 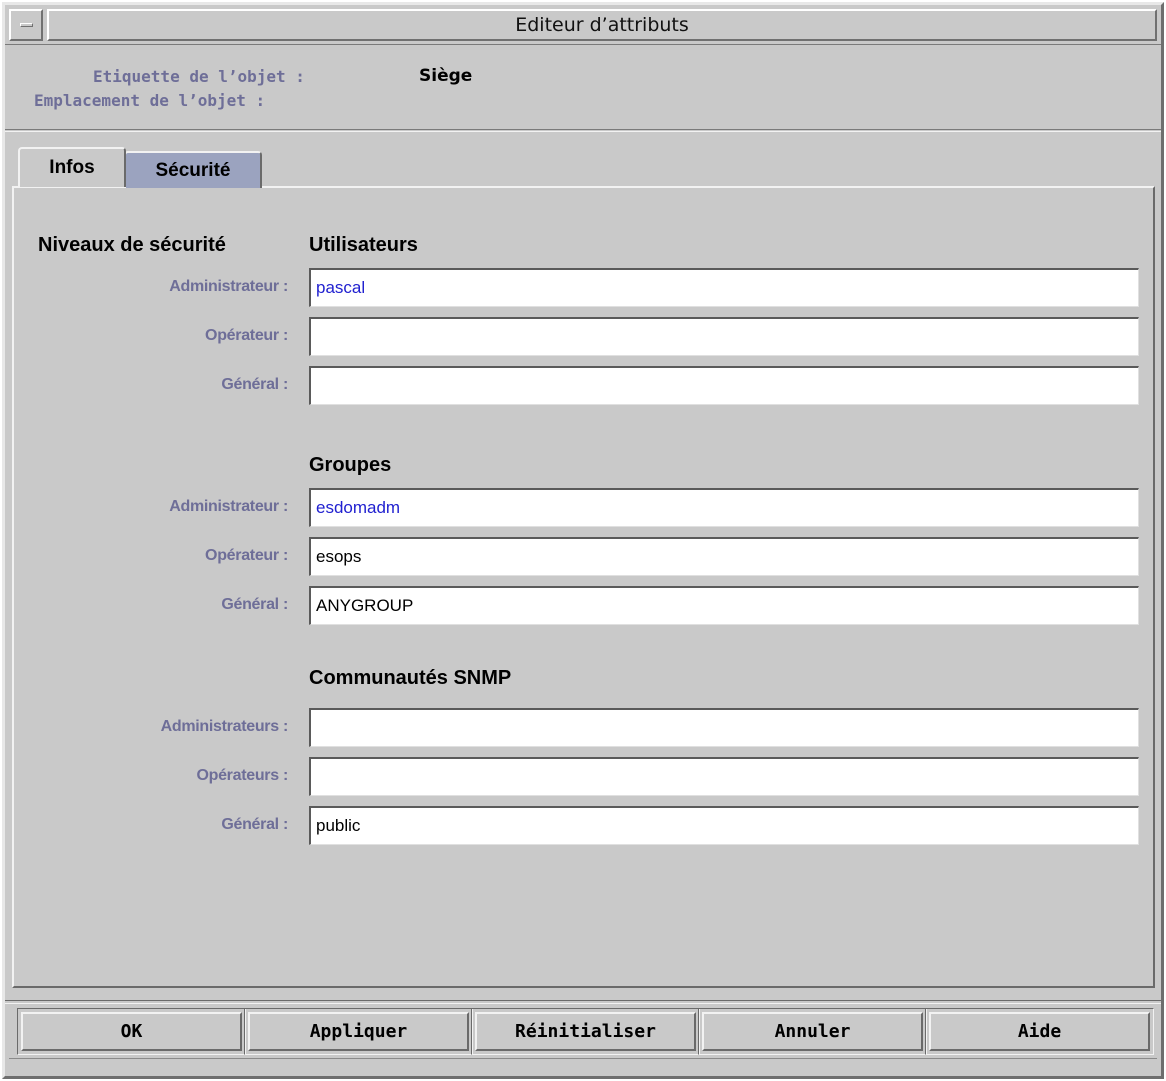 What do you see at coordinates (724, 336) in the screenshot?
I see `users-operator-input` at bounding box center [724, 336].